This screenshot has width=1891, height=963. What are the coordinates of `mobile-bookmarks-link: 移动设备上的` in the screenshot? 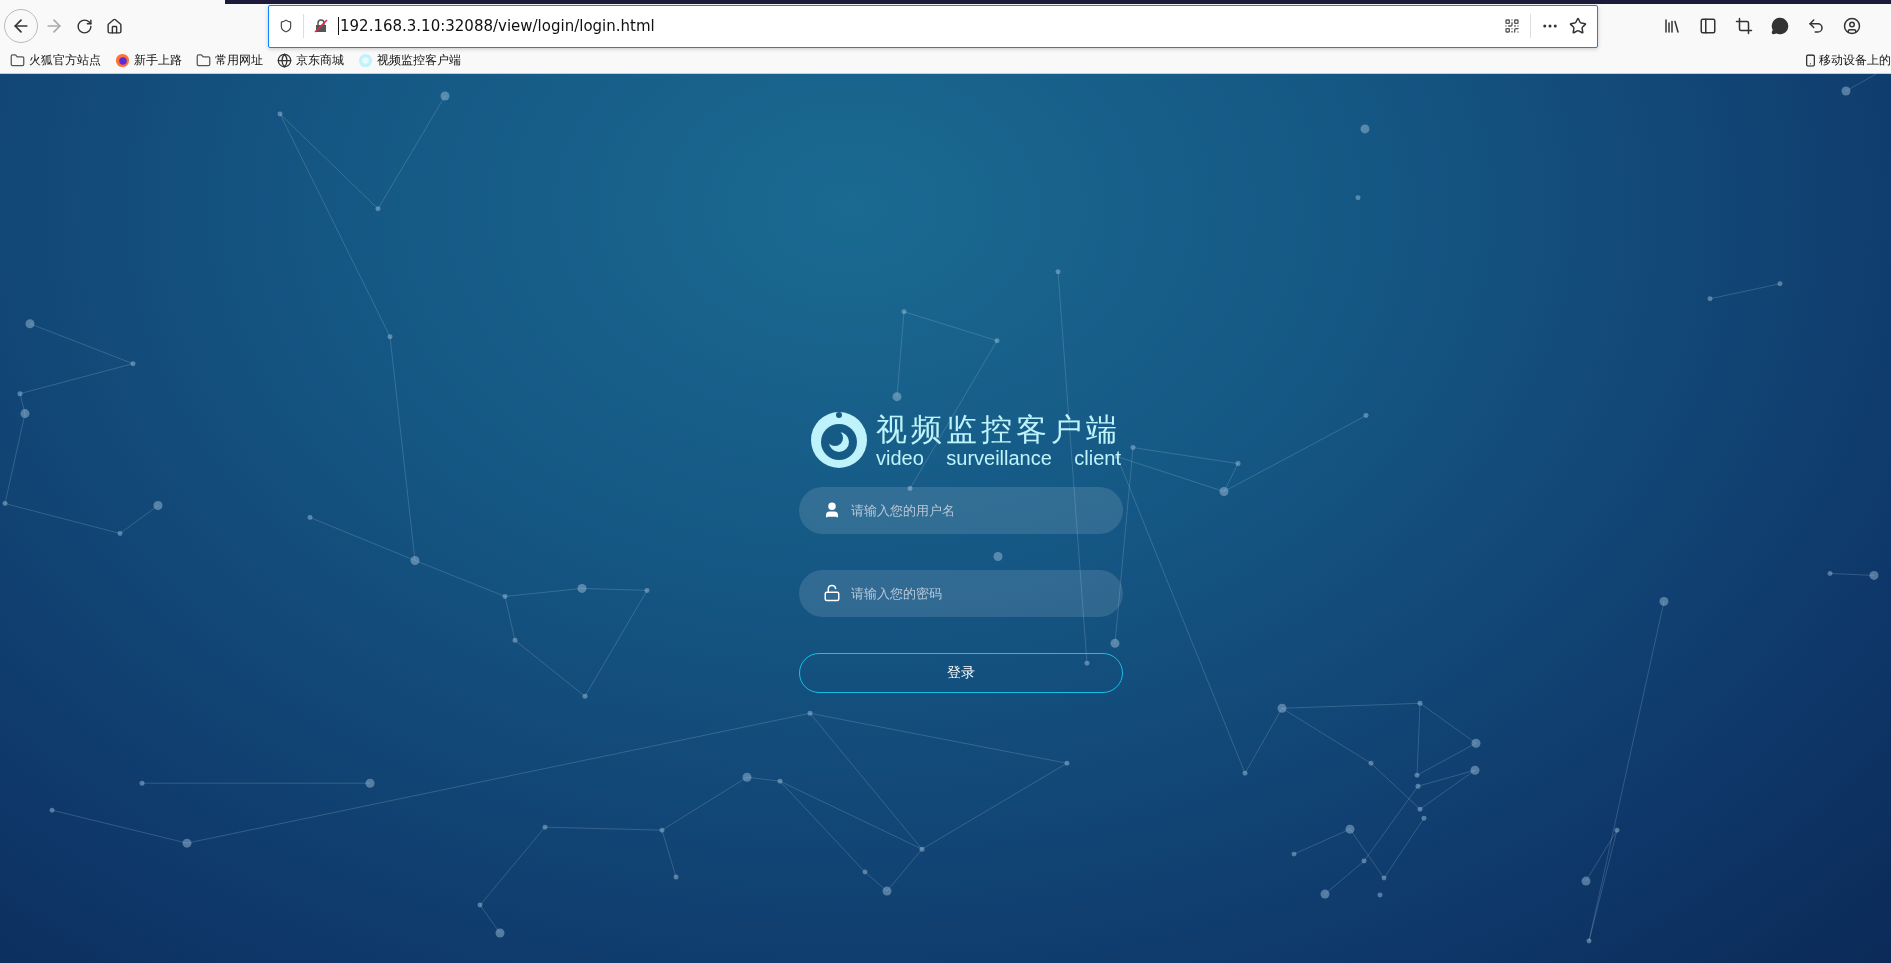 It's located at (1847, 60).